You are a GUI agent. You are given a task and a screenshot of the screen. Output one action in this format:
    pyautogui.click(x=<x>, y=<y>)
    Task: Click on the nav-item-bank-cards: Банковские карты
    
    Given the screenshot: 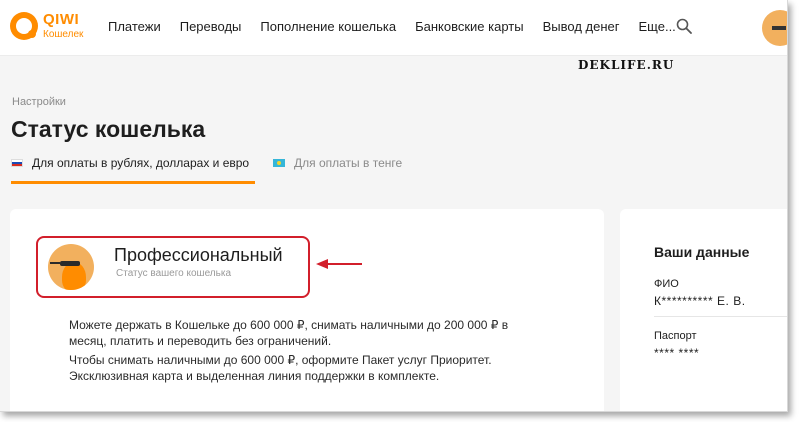 What is the action you would take?
    pyautogui.click(x=469, y=26)
    